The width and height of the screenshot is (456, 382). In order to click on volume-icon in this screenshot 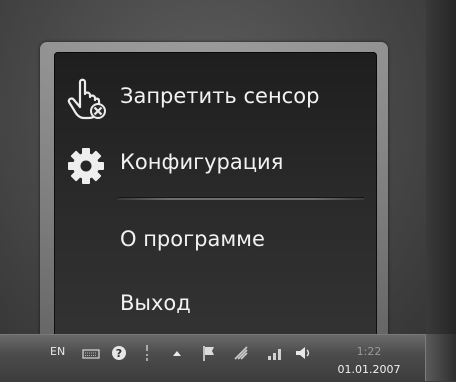, I will do `click(303, 353)`.